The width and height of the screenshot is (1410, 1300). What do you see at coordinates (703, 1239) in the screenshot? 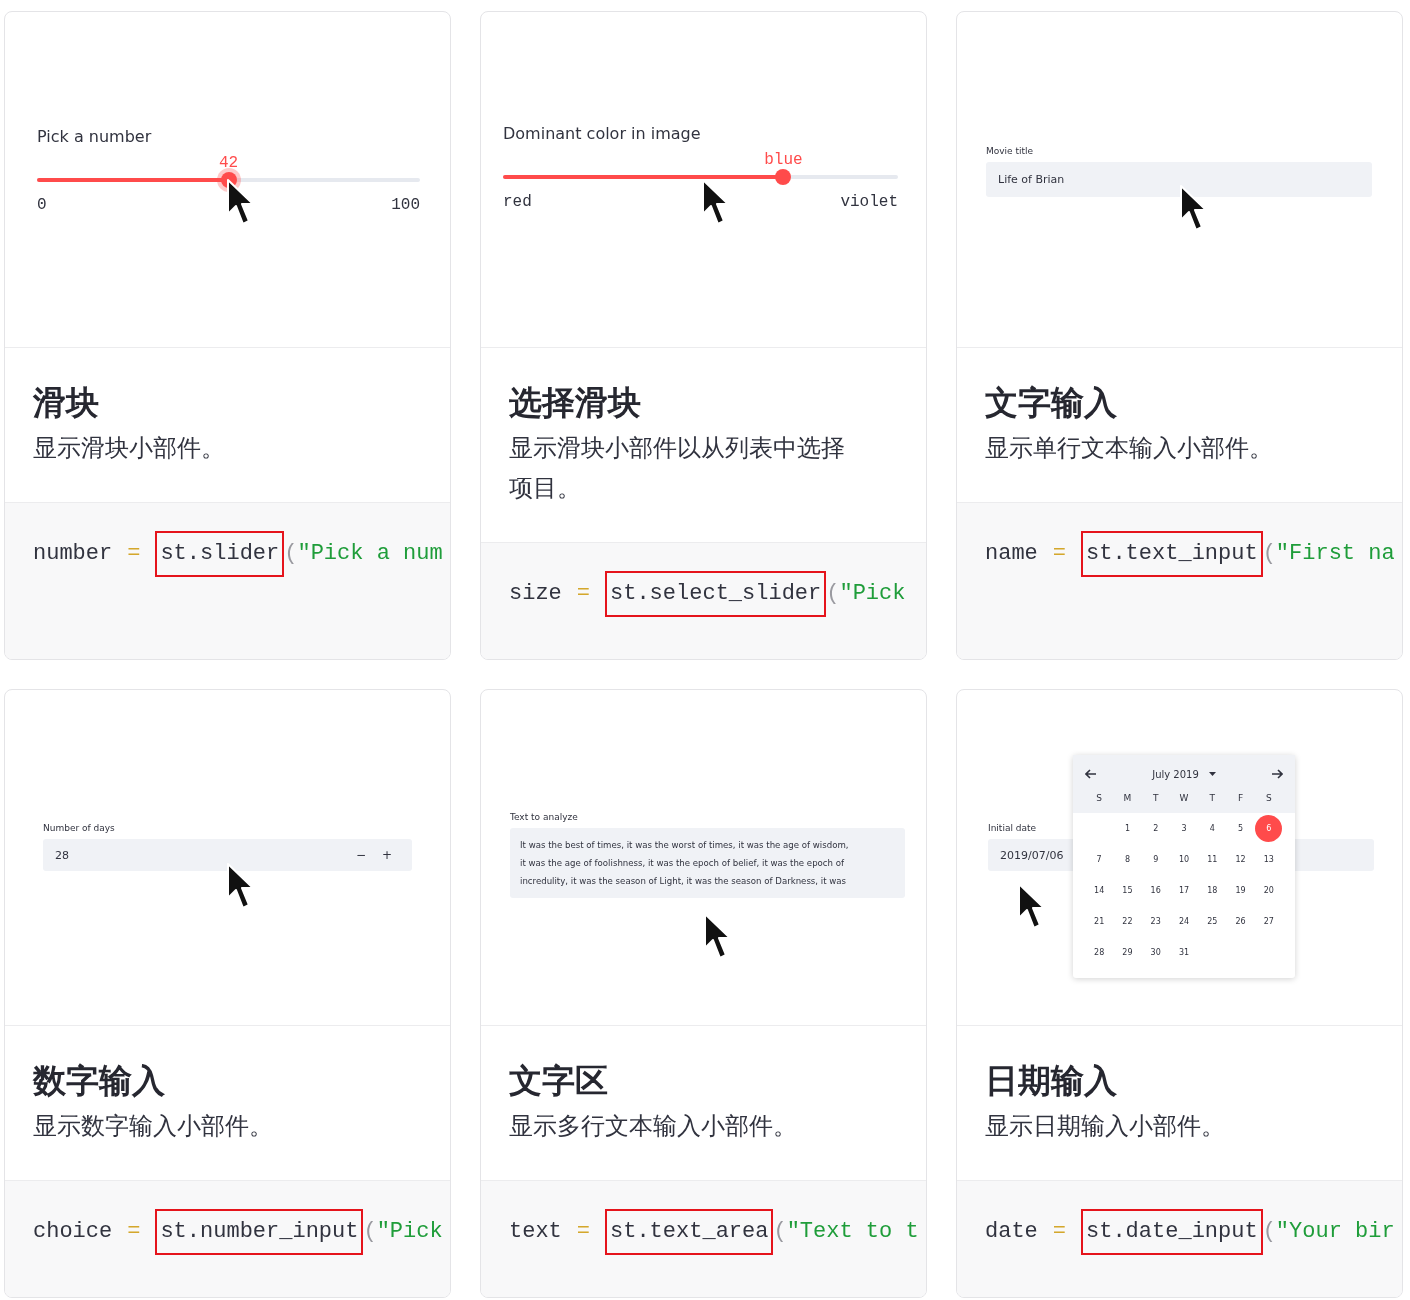
I see `code-snippet: text = st.text_area ("Text to t` at bounding box center [703, 1239].